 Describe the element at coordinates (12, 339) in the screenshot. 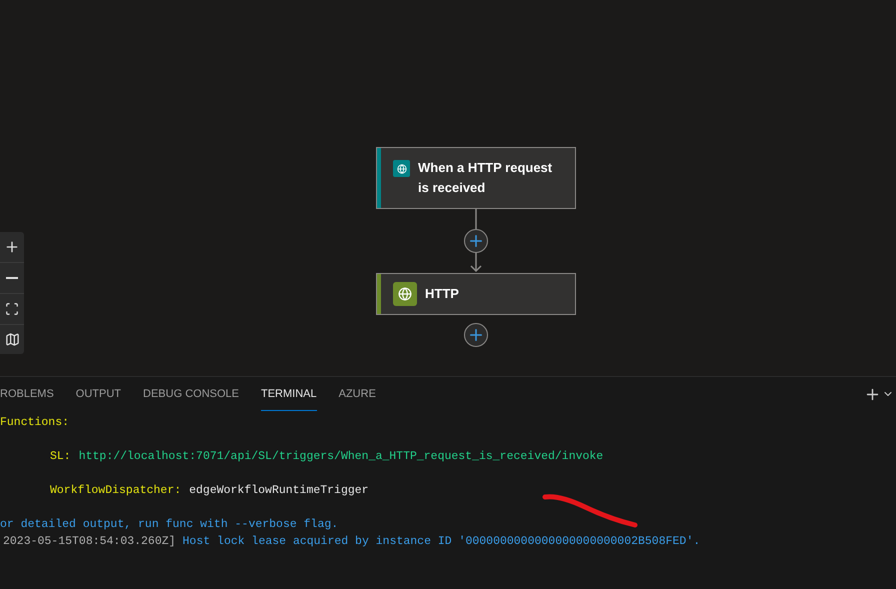

I see `map-icon` at that location.